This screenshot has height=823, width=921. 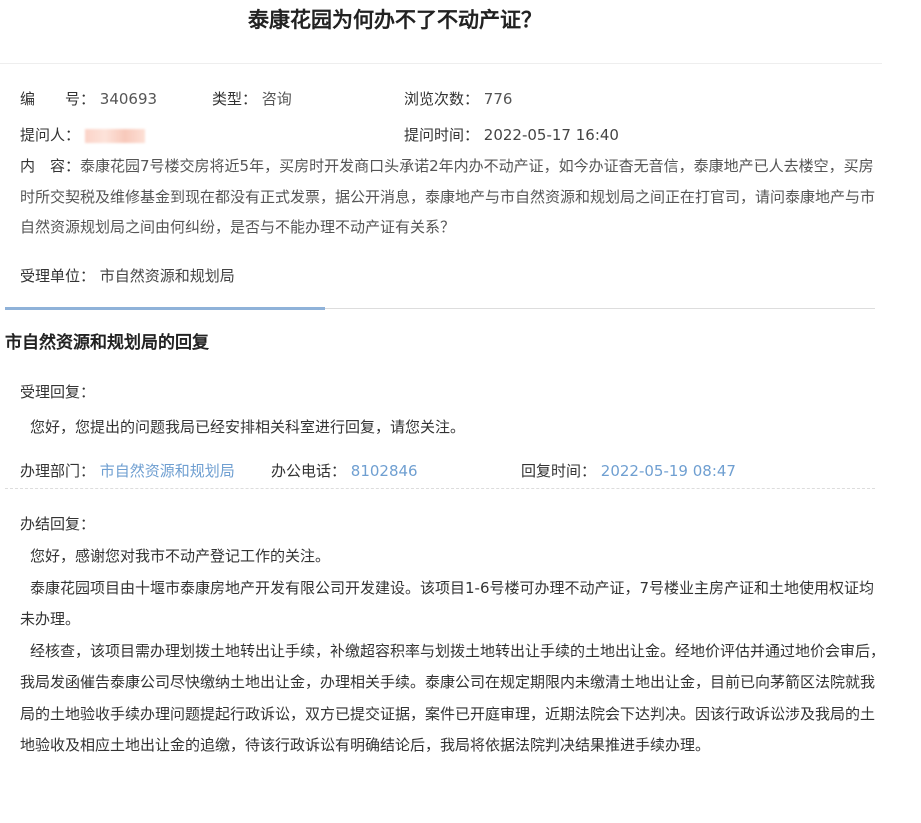 What do you see at coordinates (167, 276) in the screenshot?
I see `dept-value: 市自然资源和规划局` at bounding box center [167, 276].